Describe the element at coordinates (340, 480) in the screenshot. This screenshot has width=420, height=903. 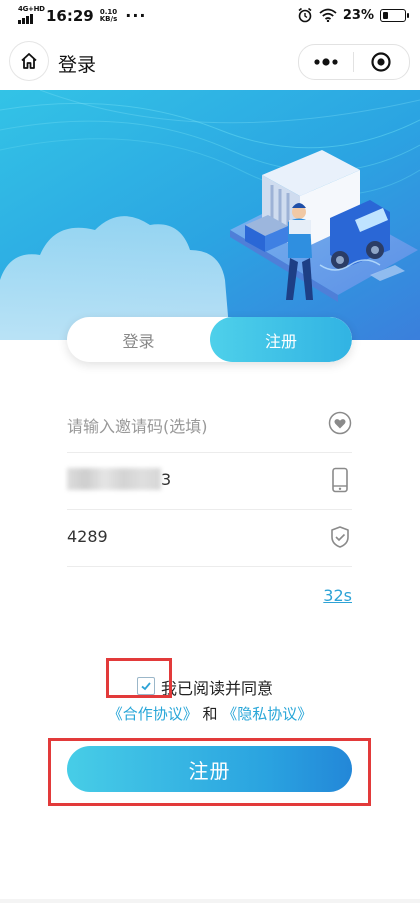
I see `phone-icon` at that location.